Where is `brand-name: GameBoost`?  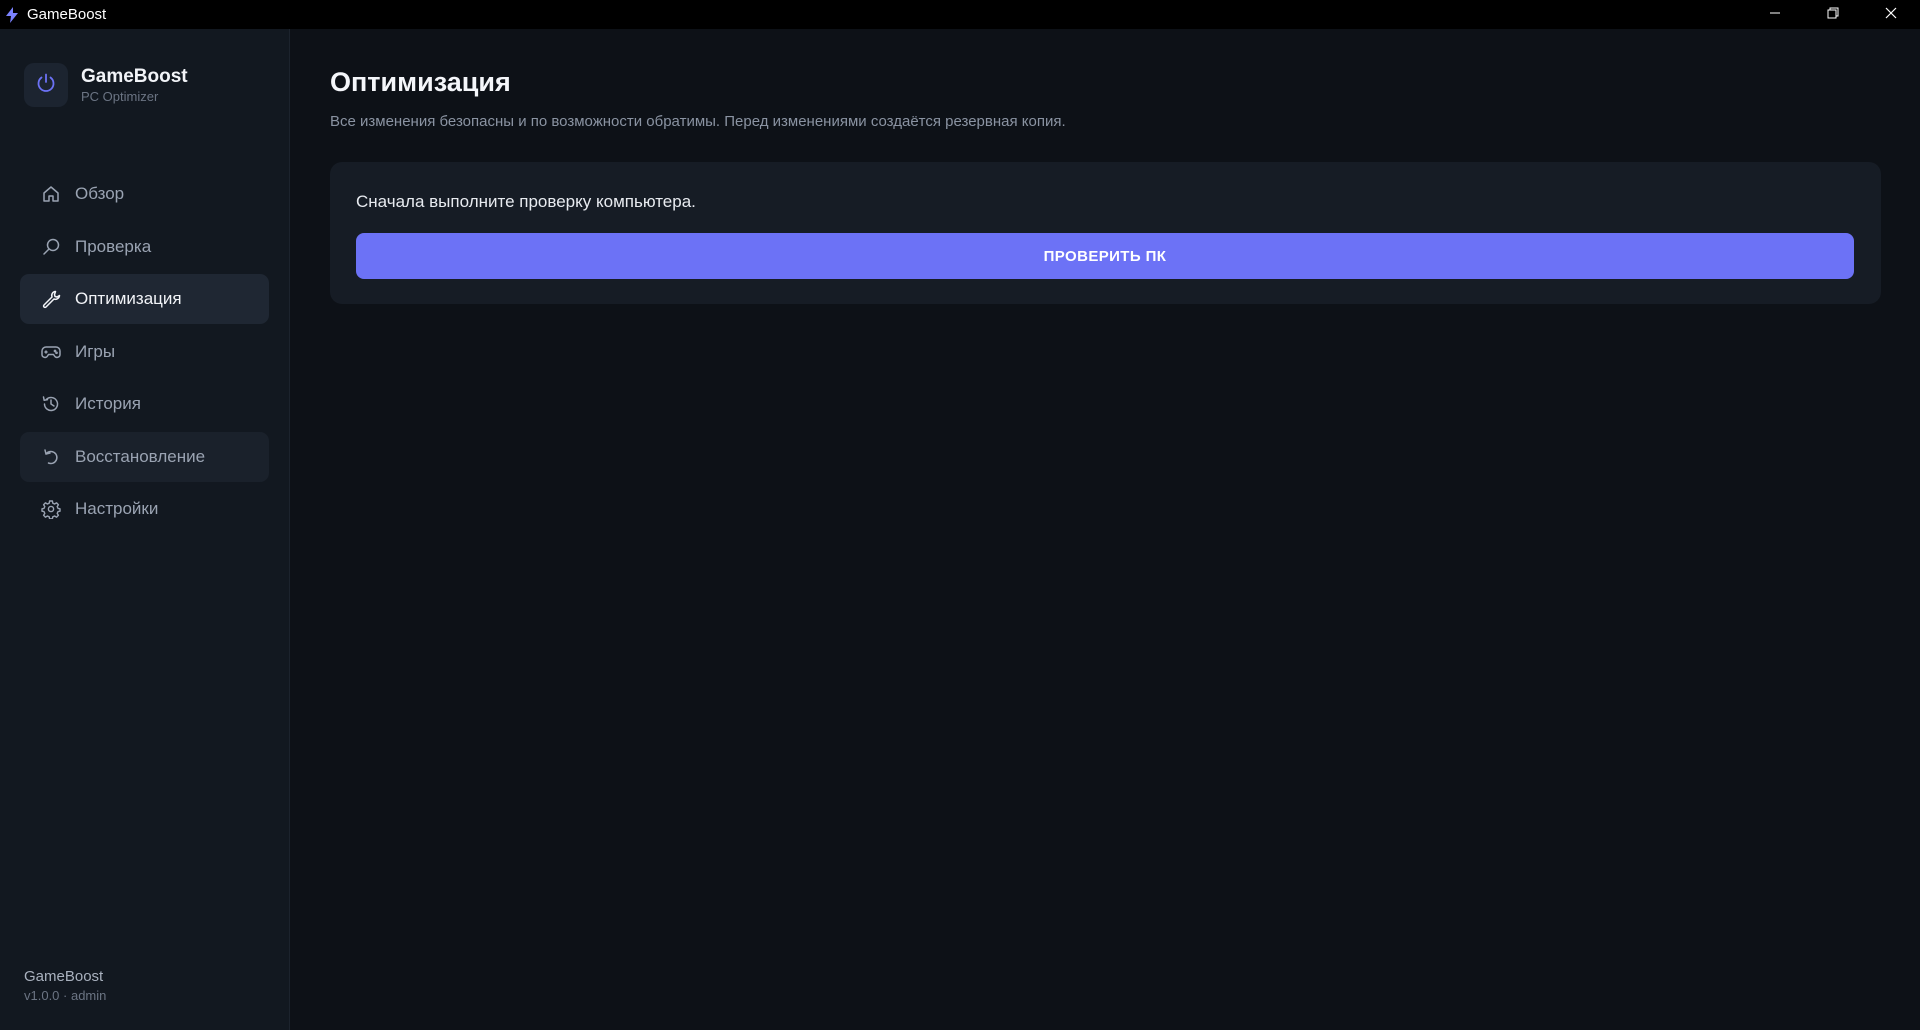 brand-name: GameBoost is located at coordinates (134, 76).